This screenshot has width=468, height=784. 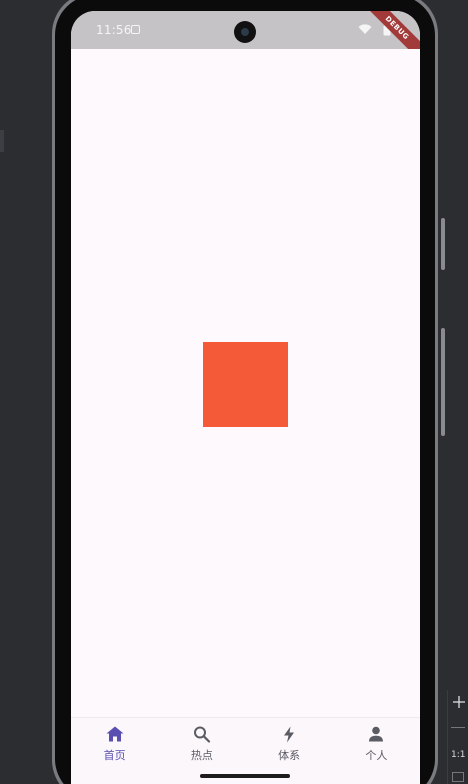 I want to click on person-icon, so click(x=376, y=734).